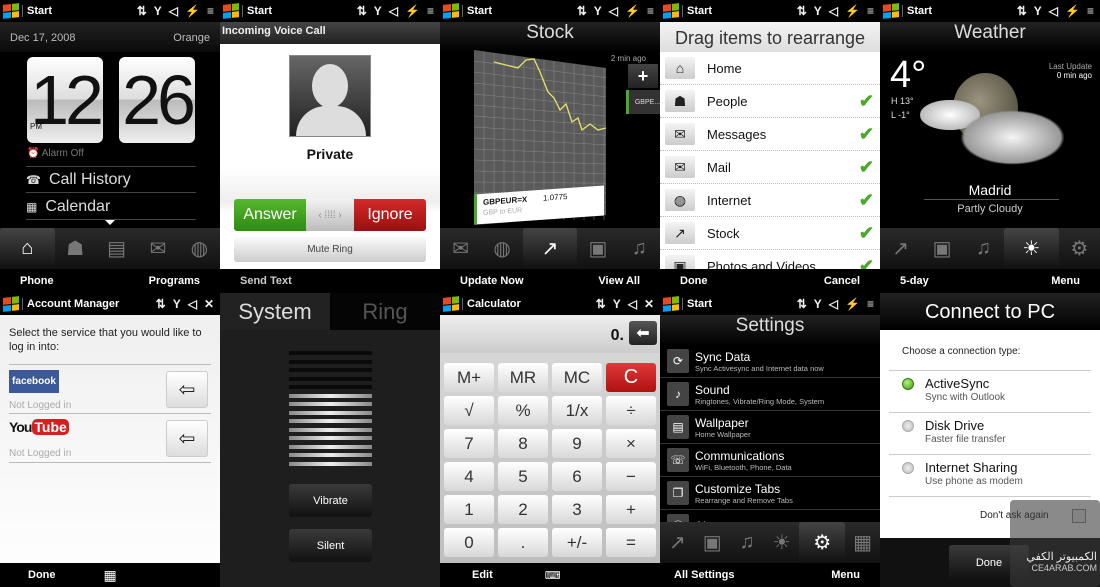  I want to click on slider-handle: ‹ ⁞⁞⁞⁞ ›, so click(330, 215).